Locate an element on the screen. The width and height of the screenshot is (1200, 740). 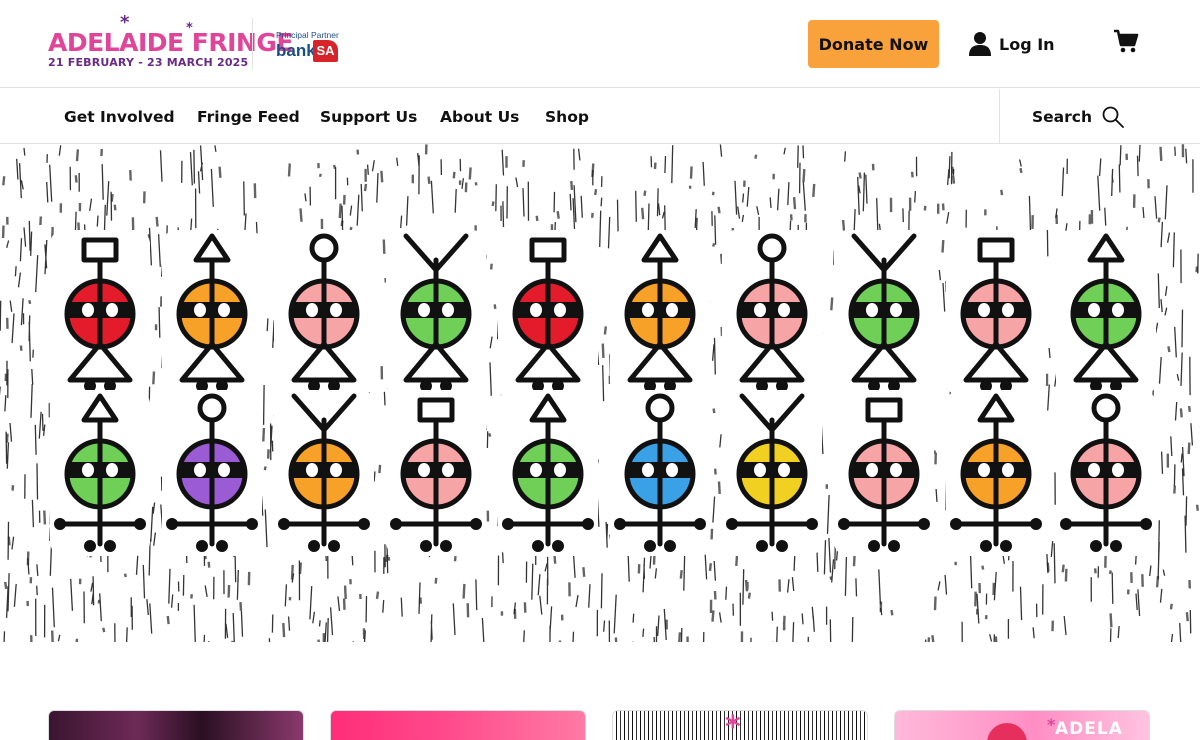
feature-card-3: * is located at coordinates (740, 725).